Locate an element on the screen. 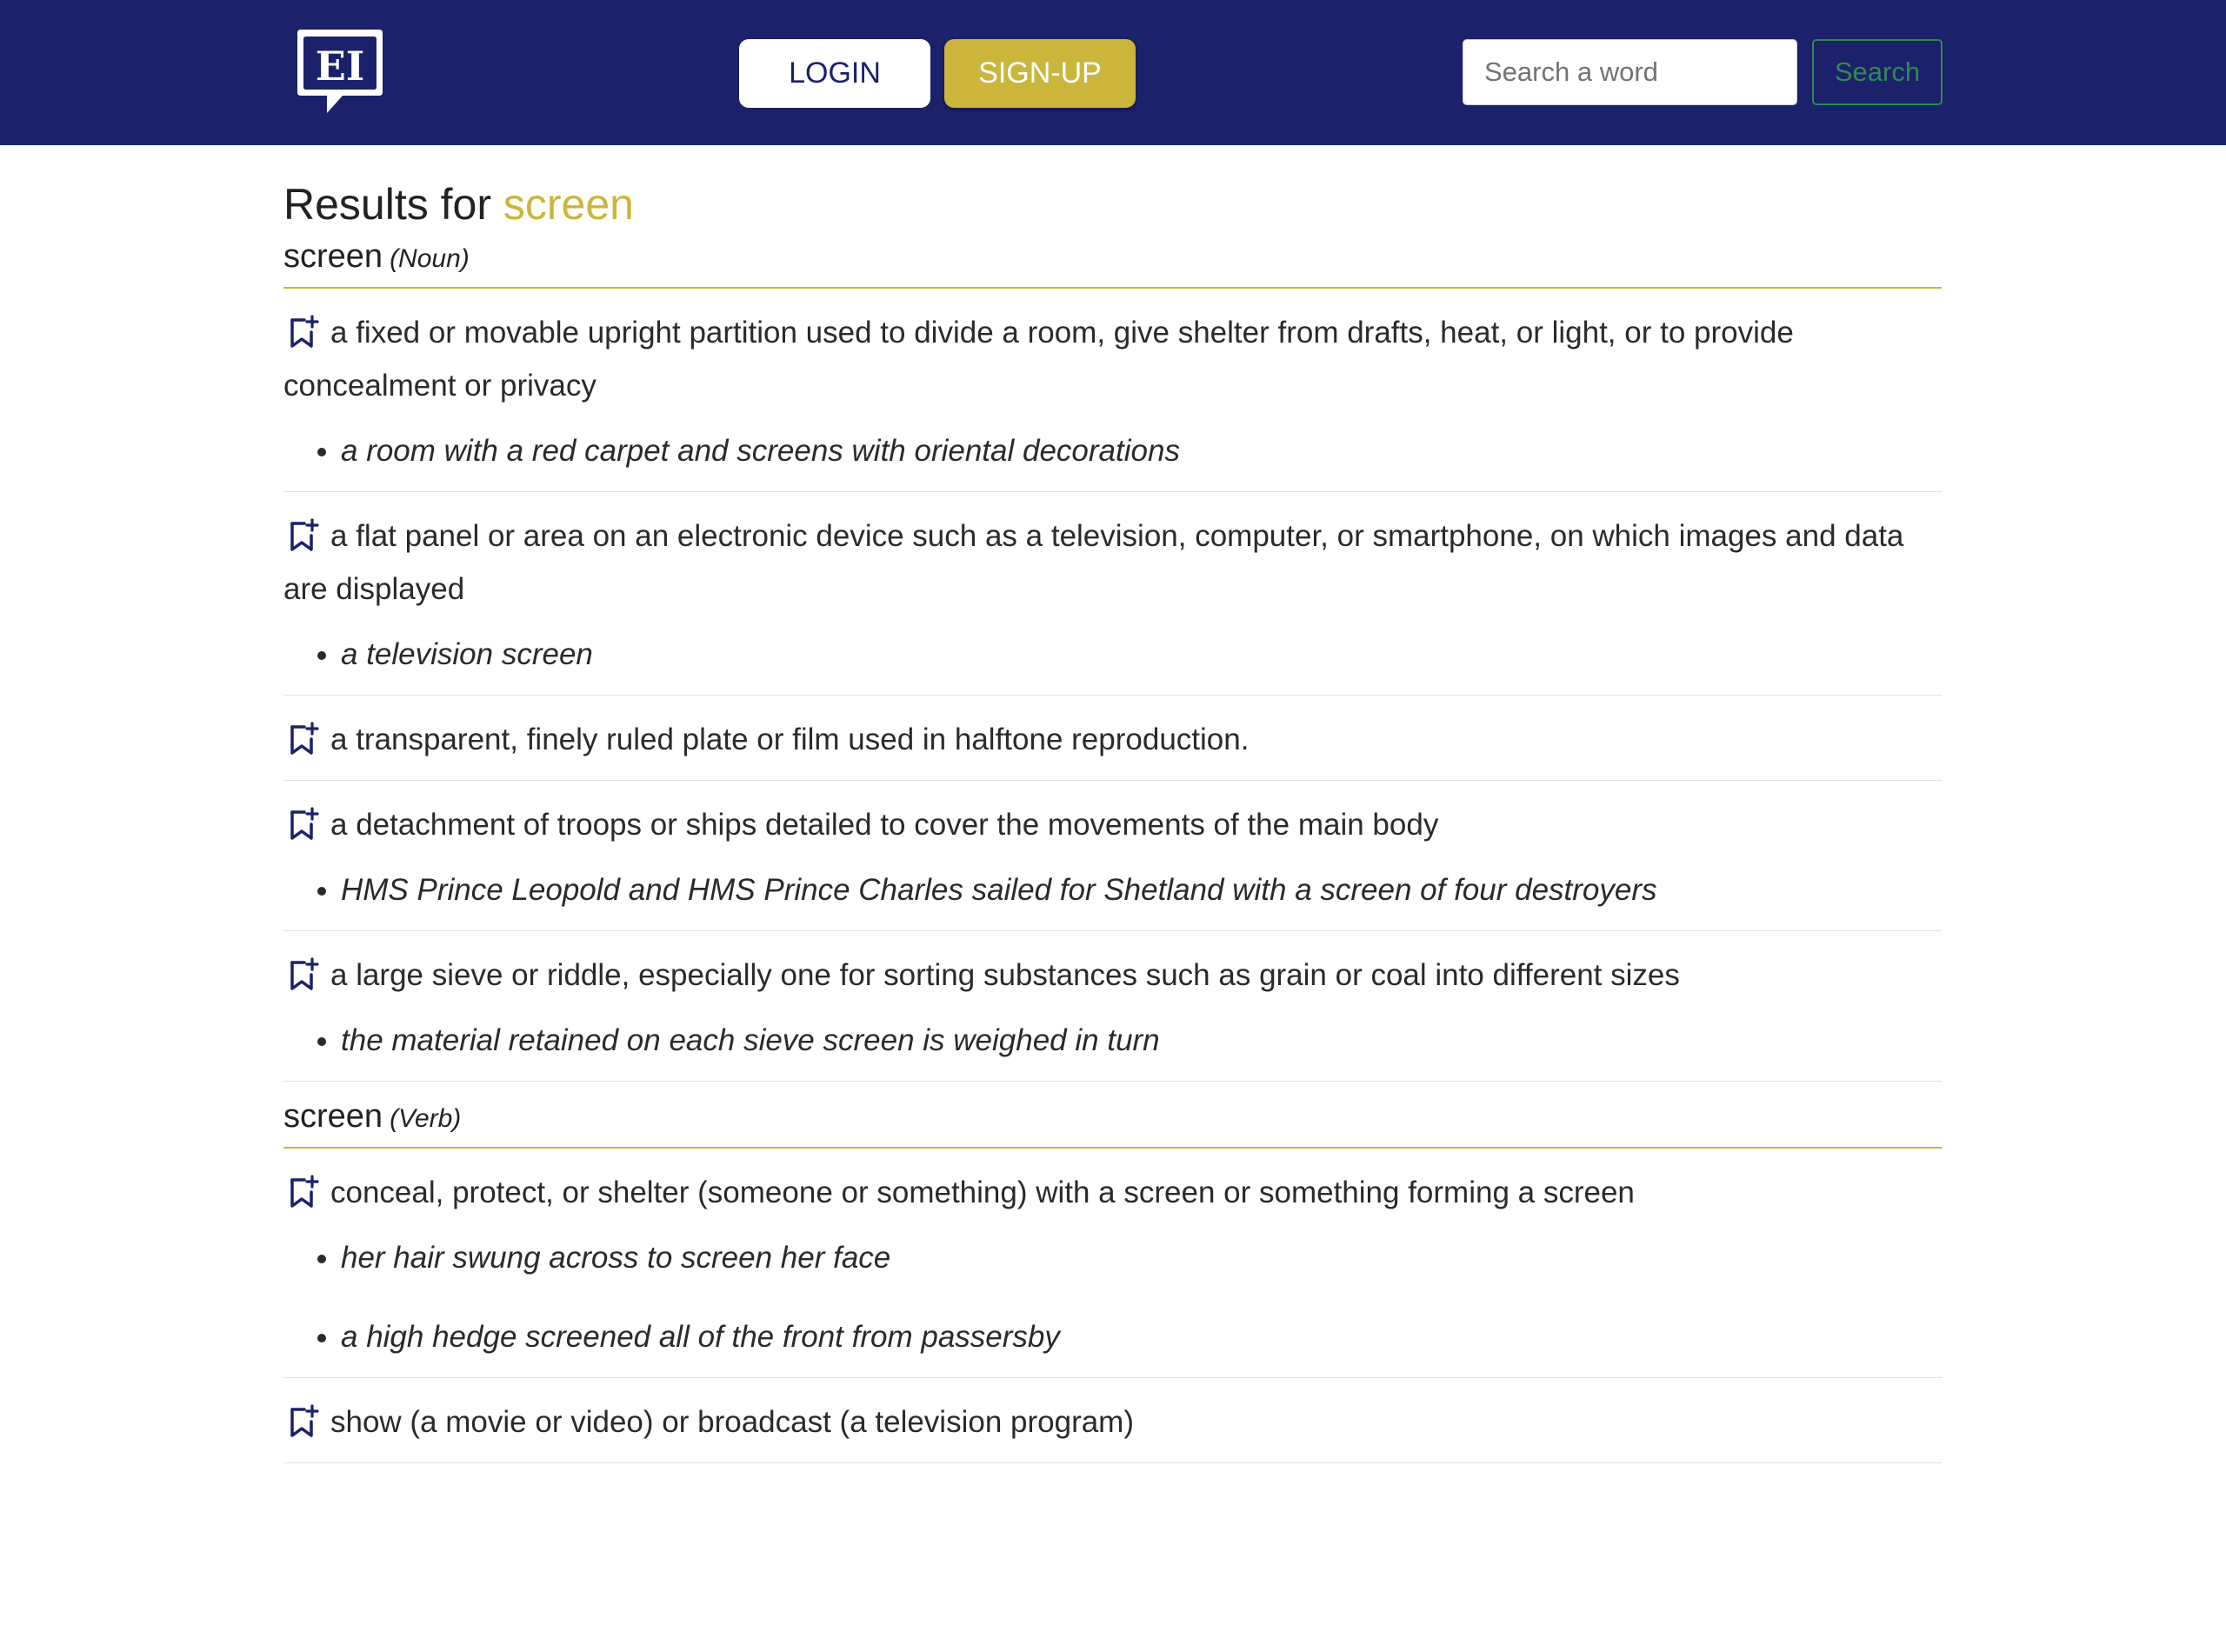  part-of-speech: (Verb) is located at coordinates (426, 1118).